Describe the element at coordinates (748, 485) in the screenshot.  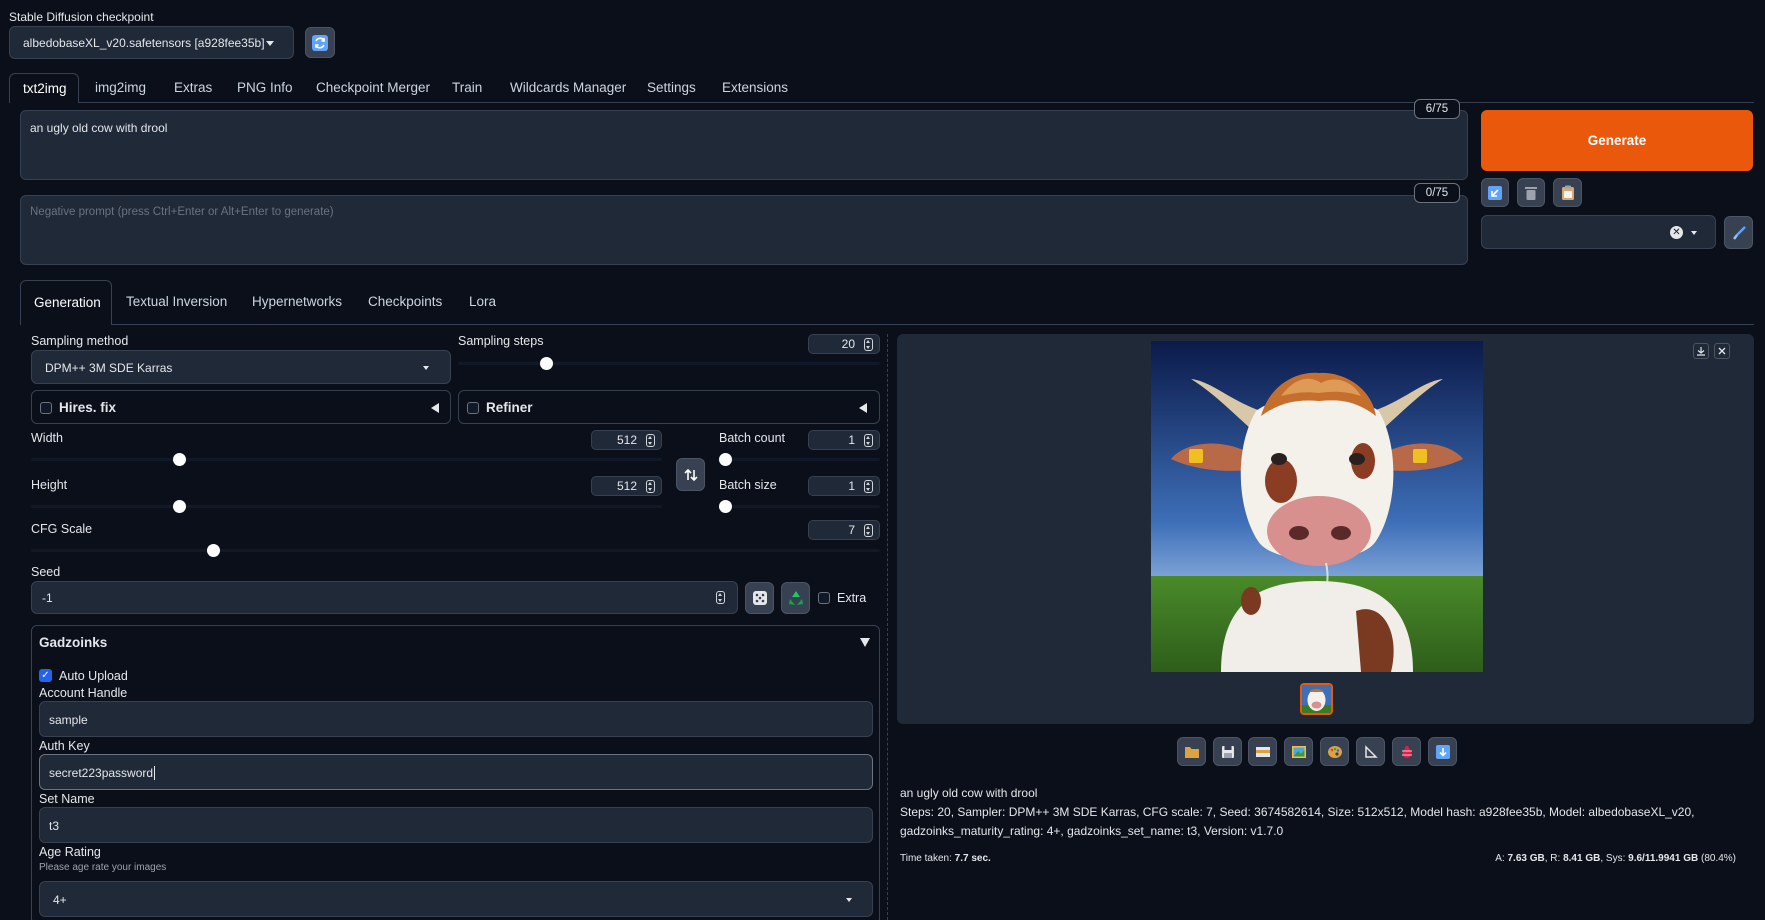
I see `batch-size-label: Batch size` at that location.